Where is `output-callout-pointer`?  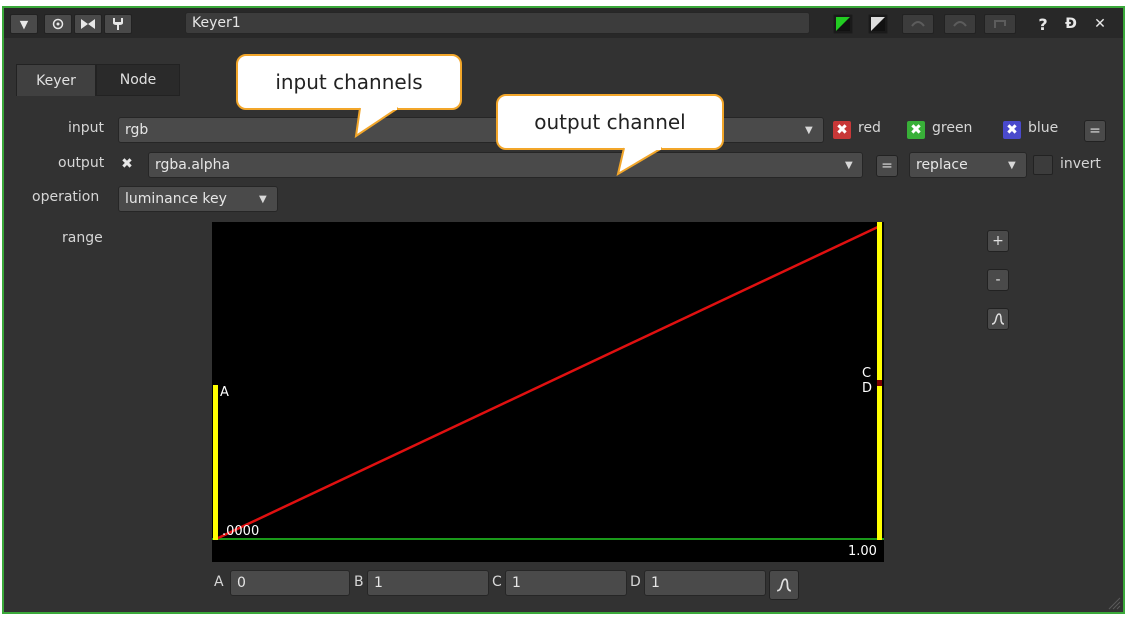 output-callout-pointer is located at coordinates (639, 161).